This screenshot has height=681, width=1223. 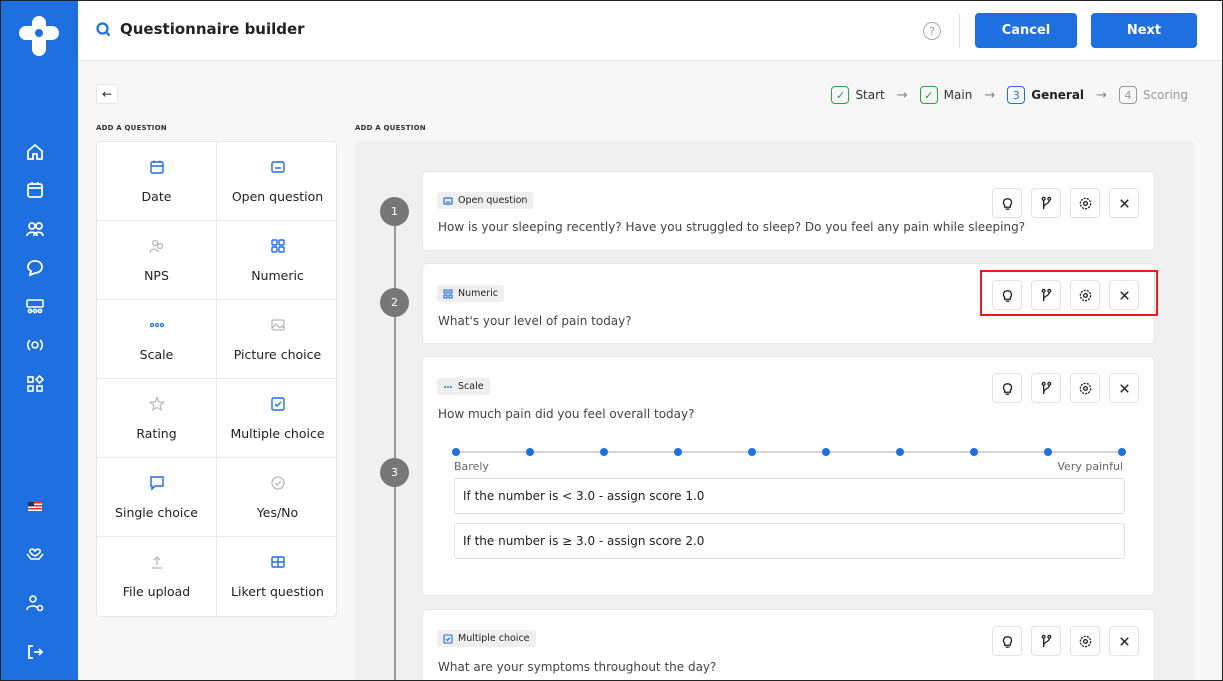 I want to click on palette-item-numeric: Numeric, so click(x=276, y=260).